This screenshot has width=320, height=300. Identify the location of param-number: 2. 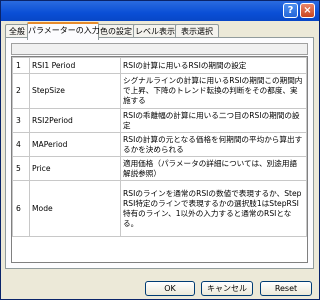
(21, 91).